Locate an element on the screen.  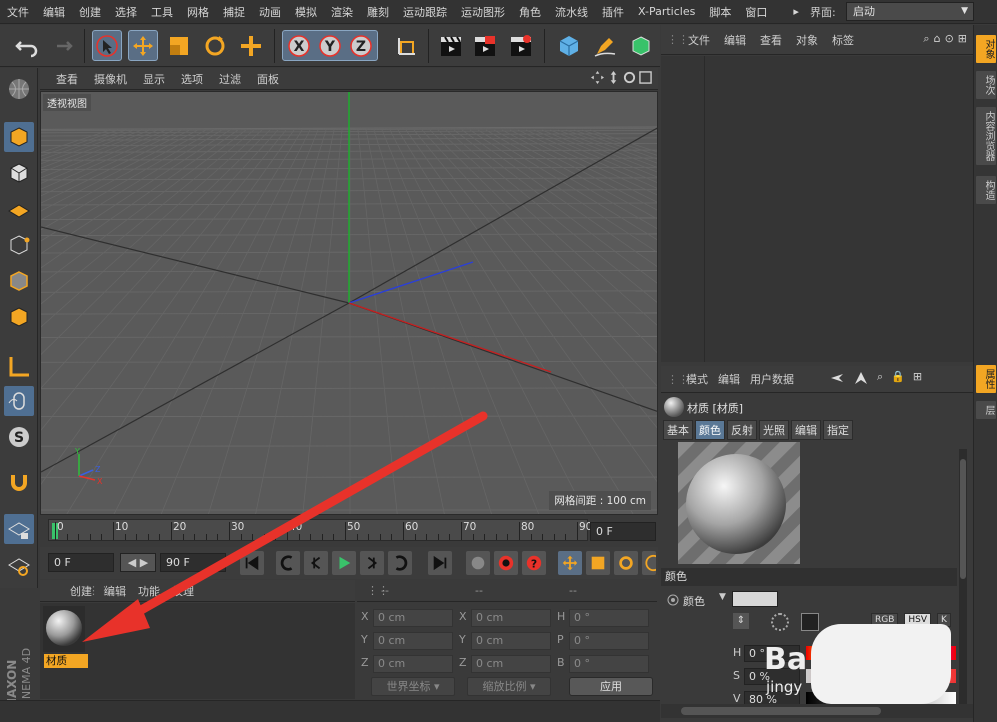
lock-workplane-button is located at coordinates (19, 529).